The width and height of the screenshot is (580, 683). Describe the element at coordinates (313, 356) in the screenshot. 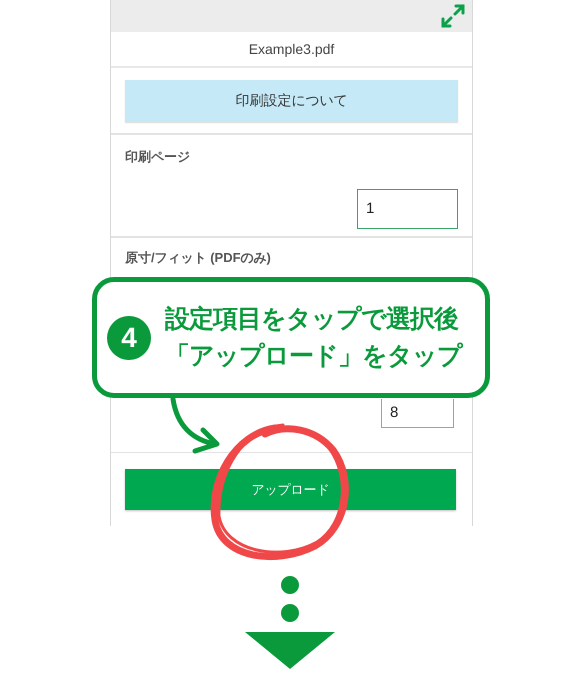

I see `callout-text: 「アップロード」をタップ` at that location.